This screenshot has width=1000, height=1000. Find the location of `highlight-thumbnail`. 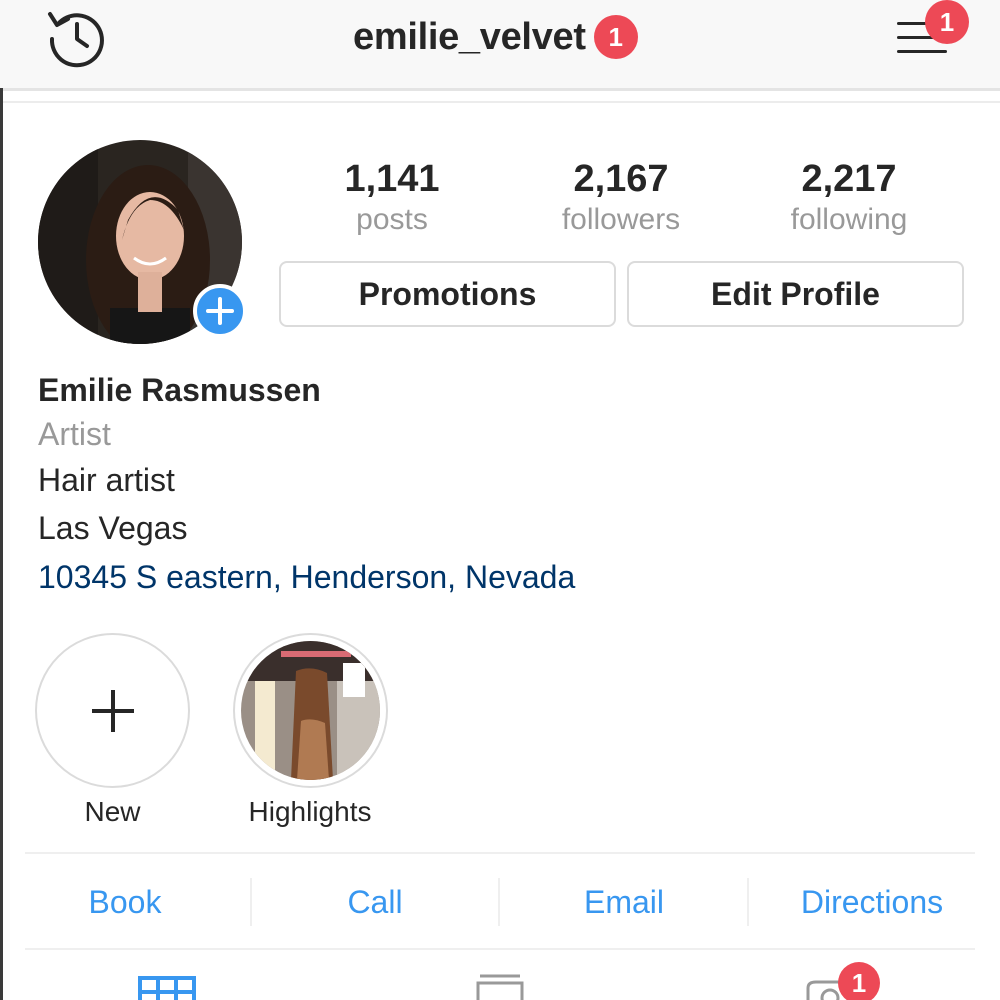

highlight-thumbnail is located at coordinates (310, 710).